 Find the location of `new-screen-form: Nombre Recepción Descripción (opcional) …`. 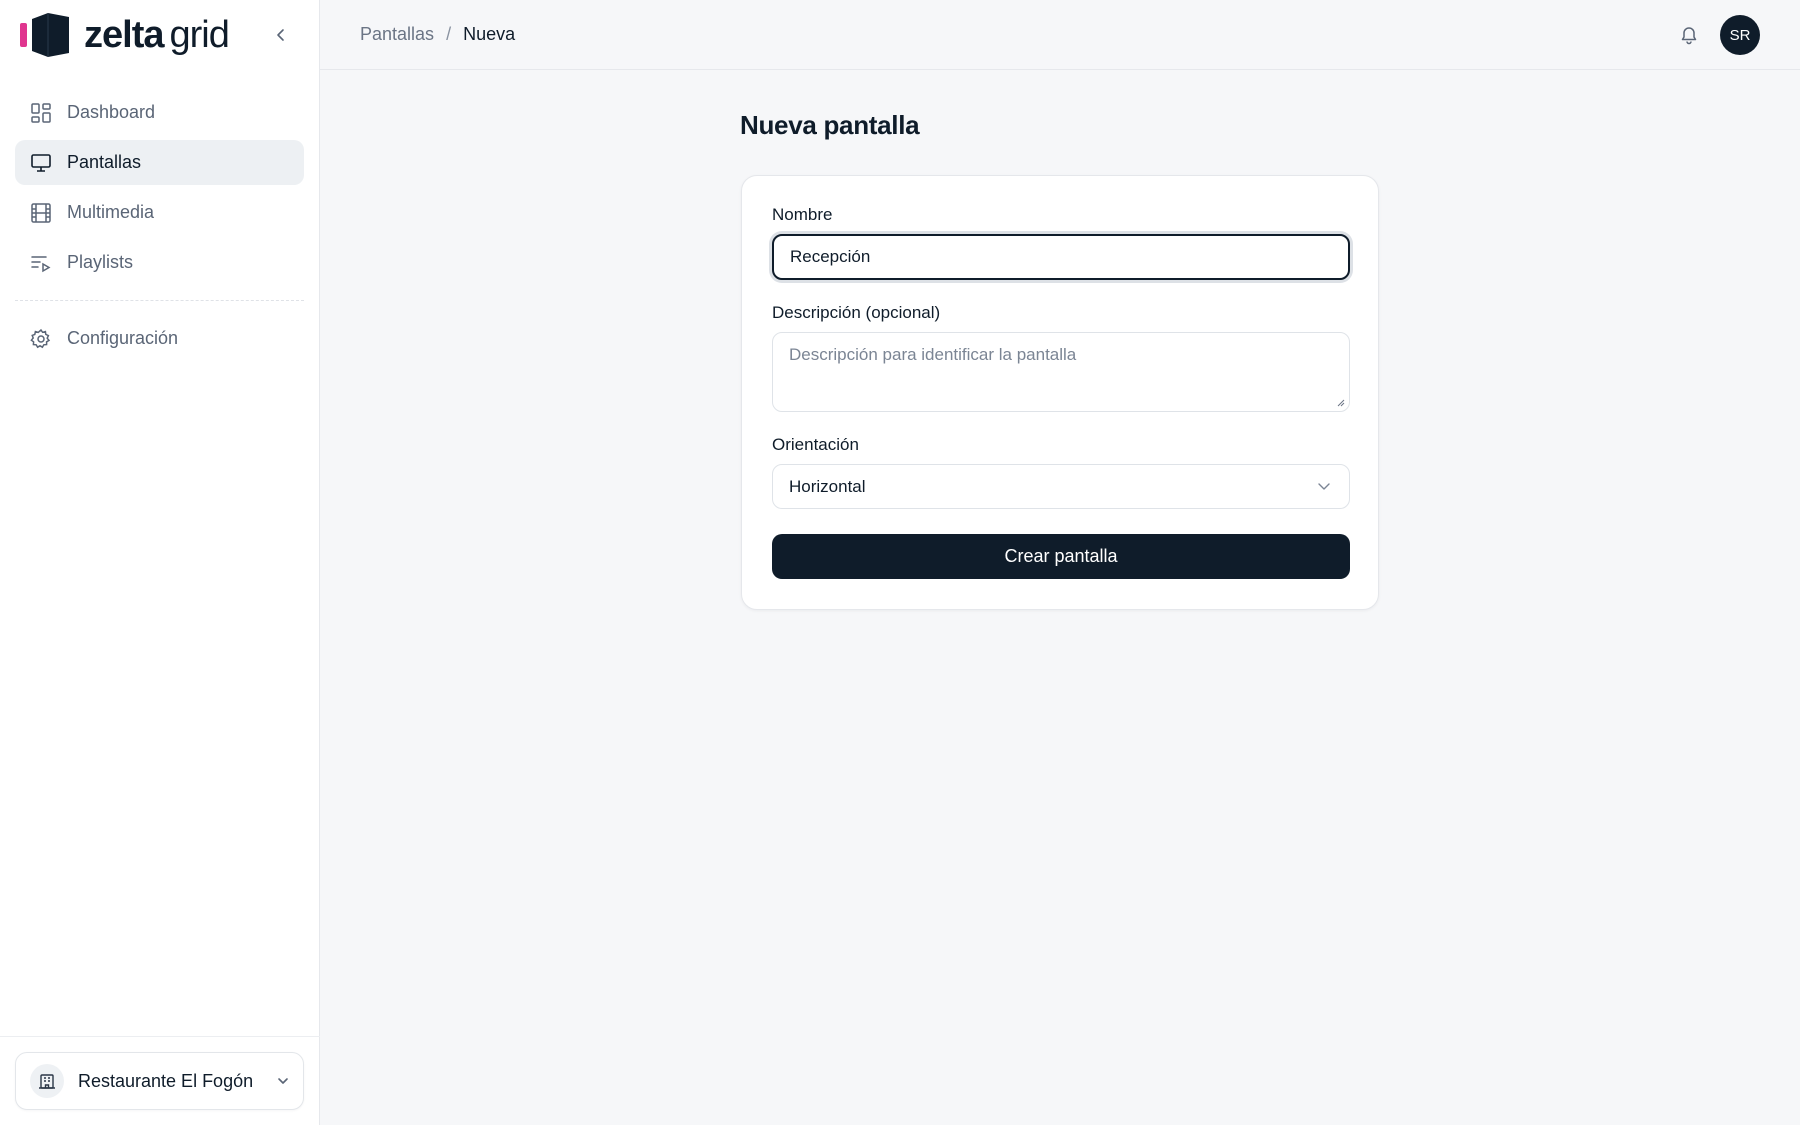

new-screen-form: Nombre Recepción Descripción (opcional) … is located at coordinates (1060, 392).